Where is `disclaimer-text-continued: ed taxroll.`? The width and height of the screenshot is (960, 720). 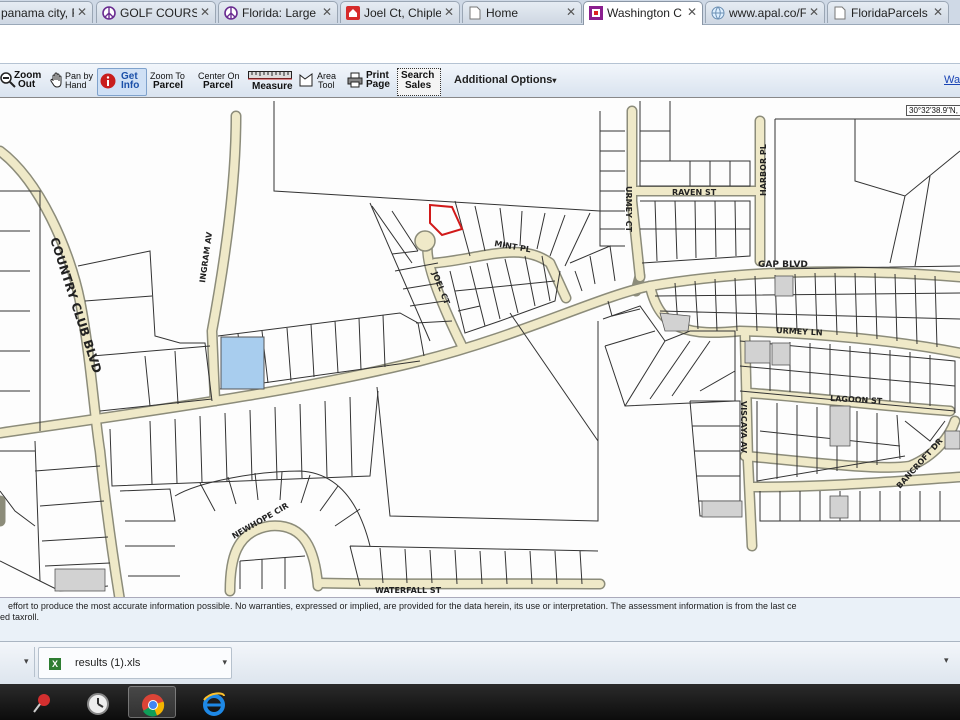 disclaimer-text-continued: ed taxroll. is located at coordinates (20, 617).